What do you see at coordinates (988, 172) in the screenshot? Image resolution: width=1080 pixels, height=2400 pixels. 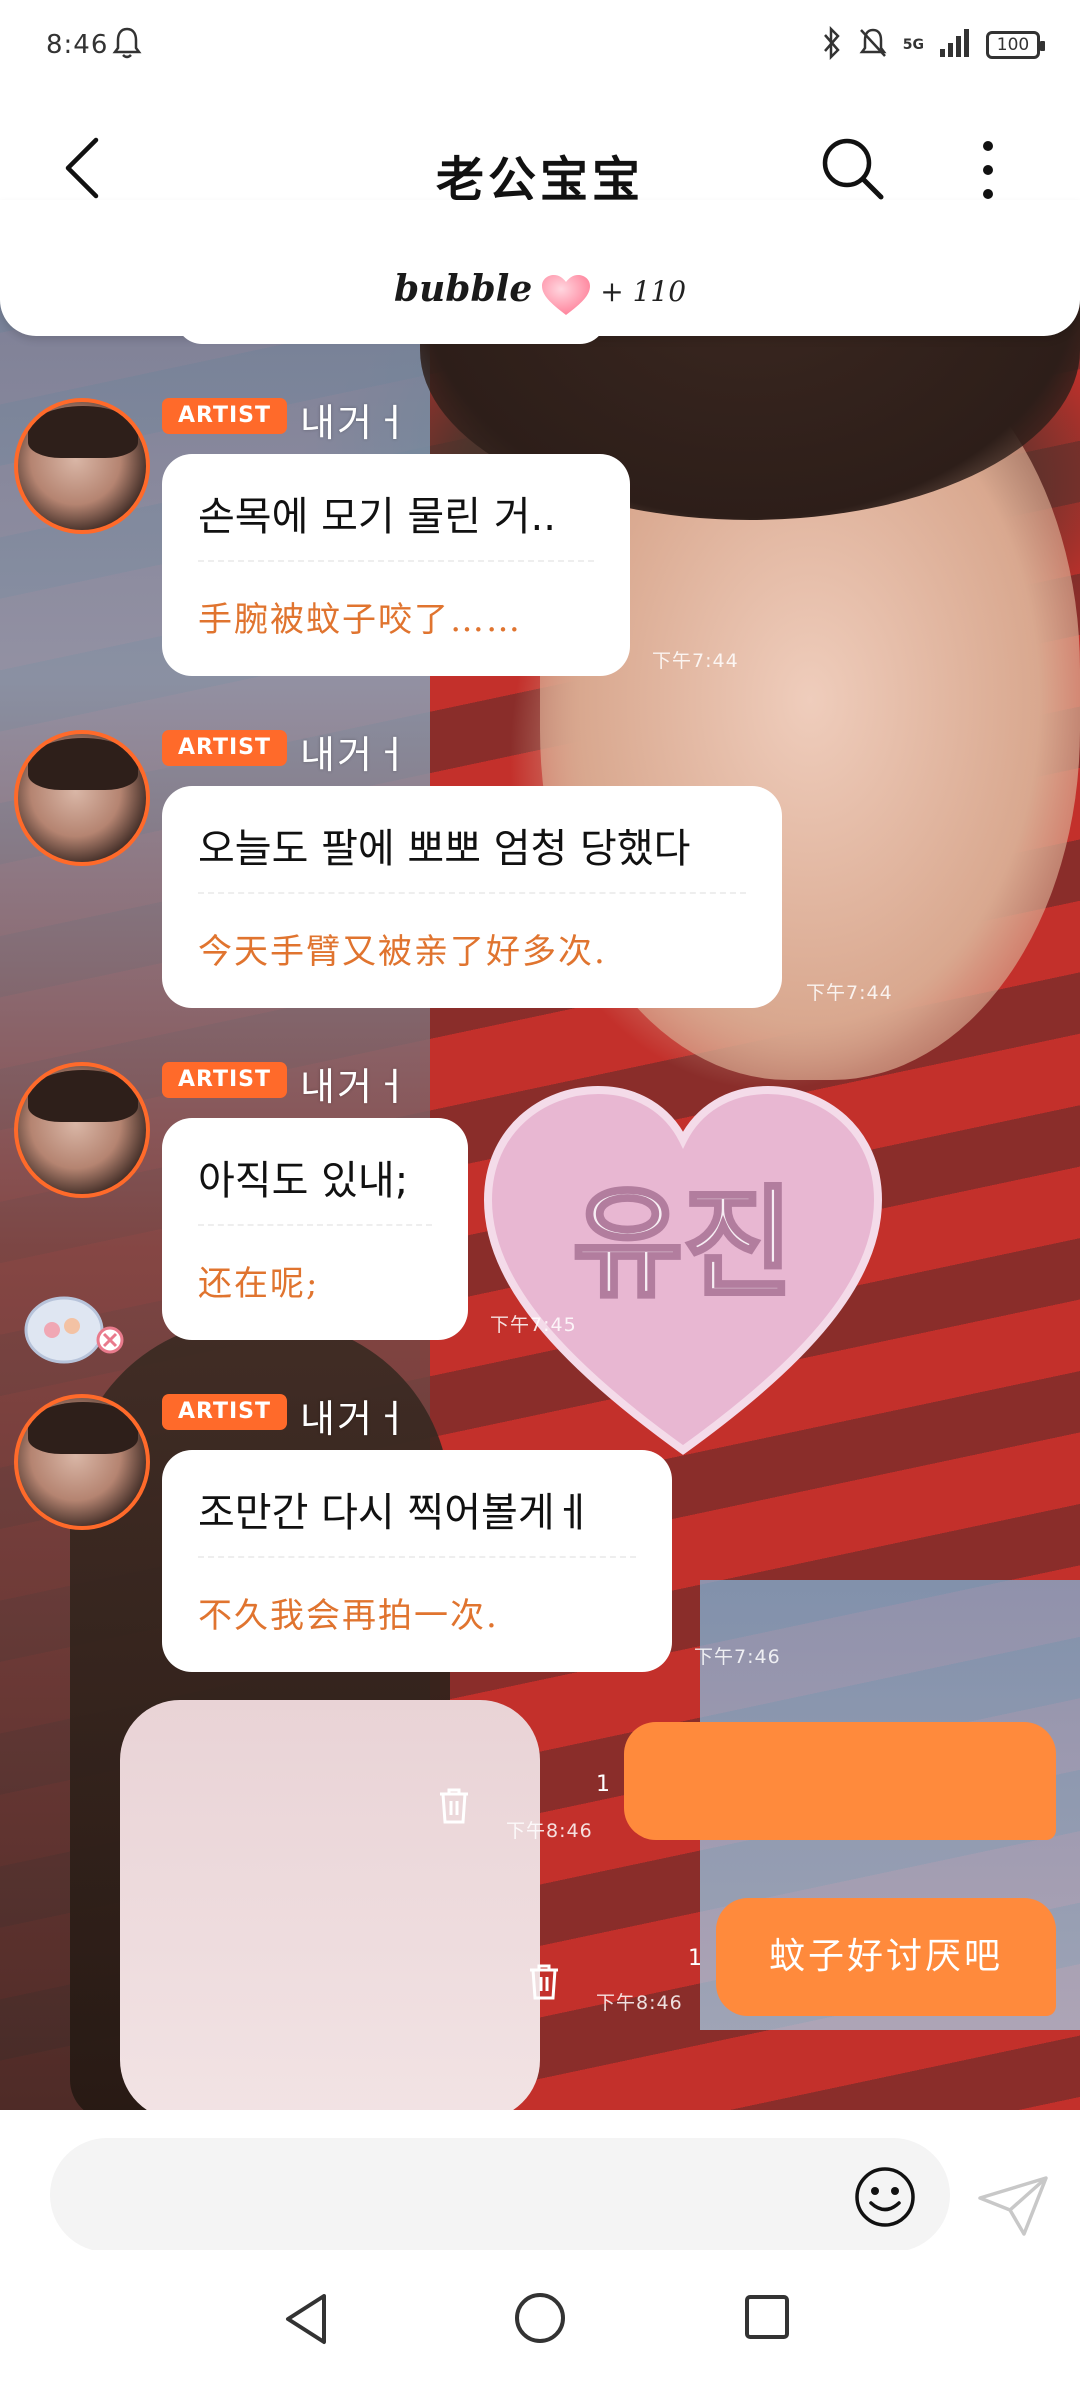 I see `more-vertical-icon` at bounding box center [988, 172].